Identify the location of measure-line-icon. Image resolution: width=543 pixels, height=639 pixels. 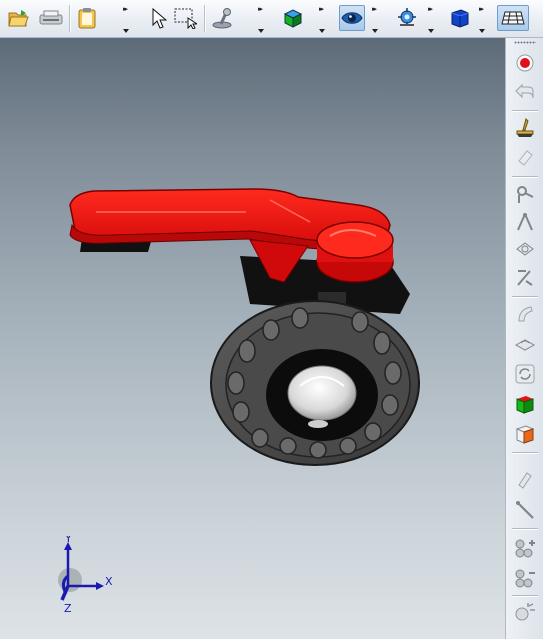
(525, 510).